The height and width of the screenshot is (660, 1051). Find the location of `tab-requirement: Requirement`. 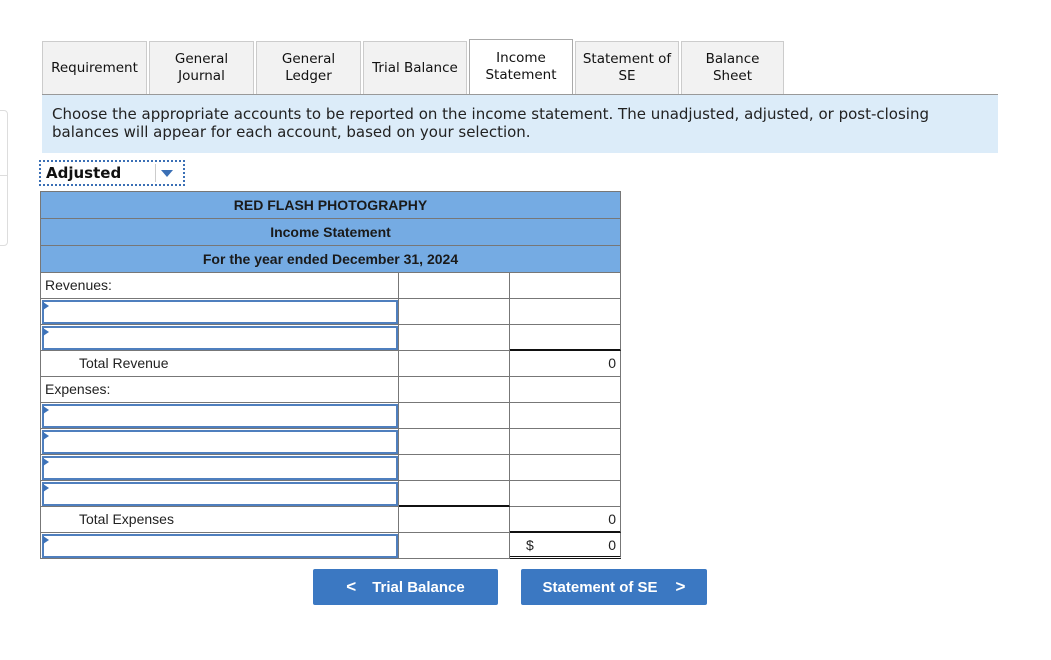

tab-requirement: Requirement is located at coordinates (94, 67).